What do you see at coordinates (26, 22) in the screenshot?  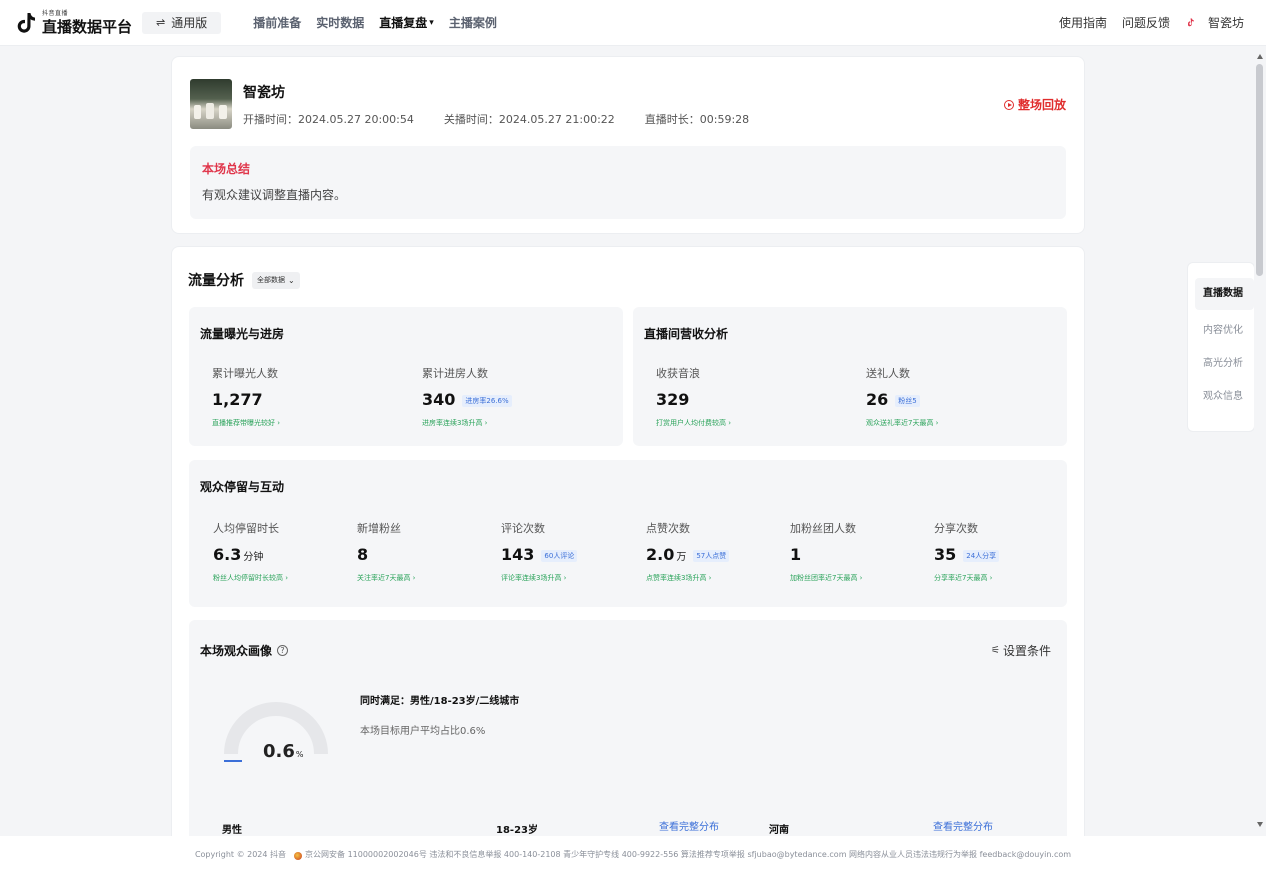 I see `douyin-logo-icon` at bounding box center [26, 22].